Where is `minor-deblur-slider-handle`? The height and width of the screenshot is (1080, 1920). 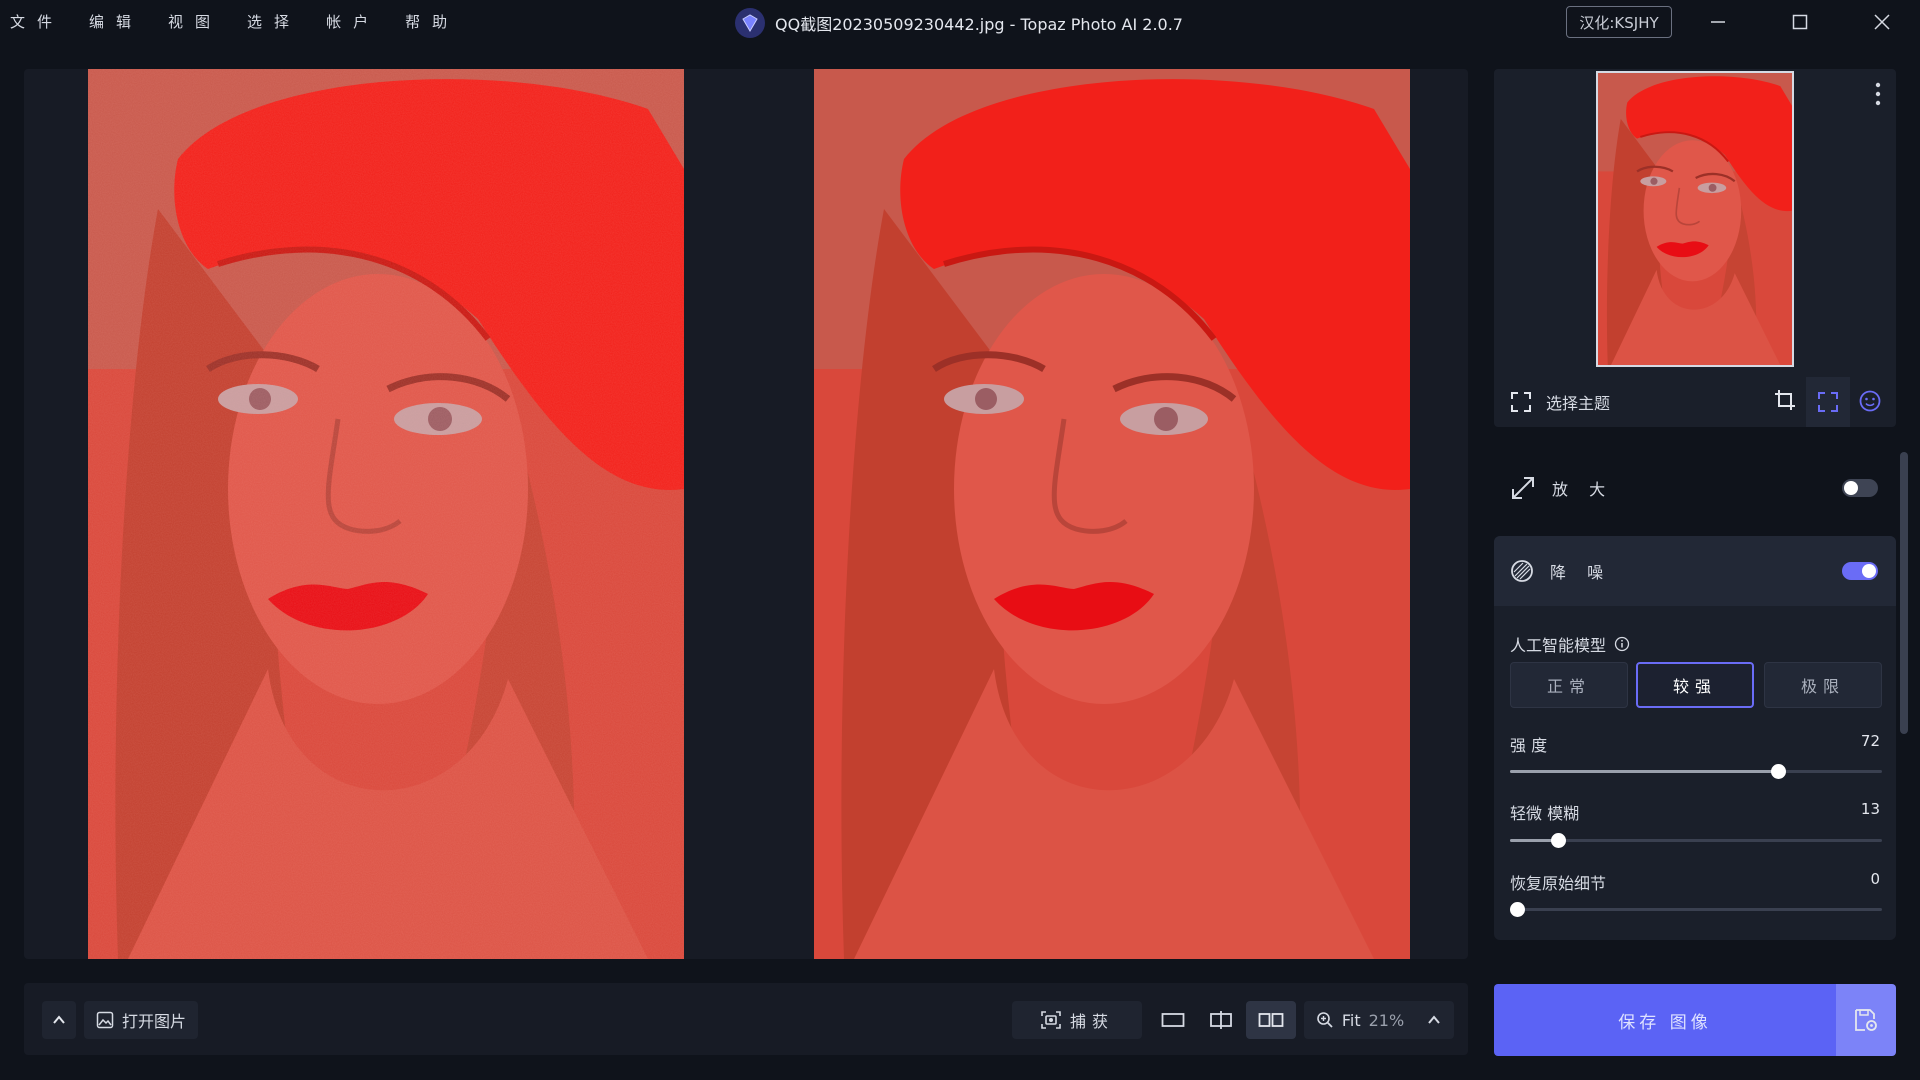
minor-deblur-slider-handle is located at coordinates (1558, 840).